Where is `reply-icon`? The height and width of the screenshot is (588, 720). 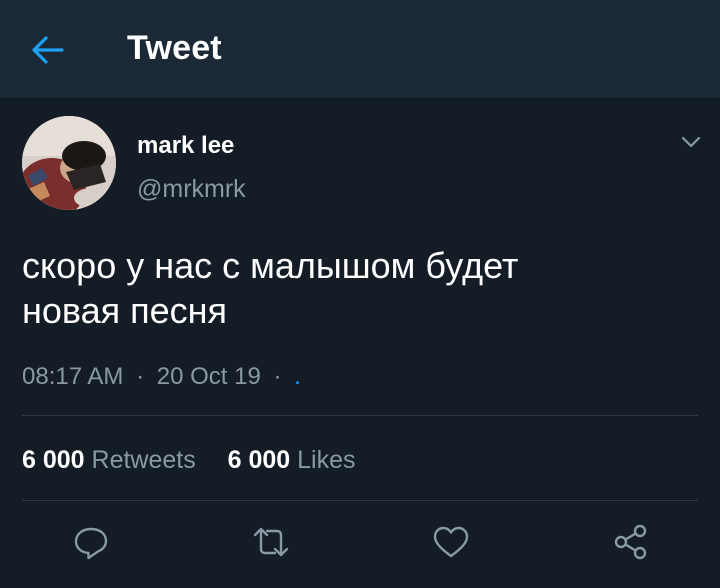 reply-icon is located at coordinates (91, 542).